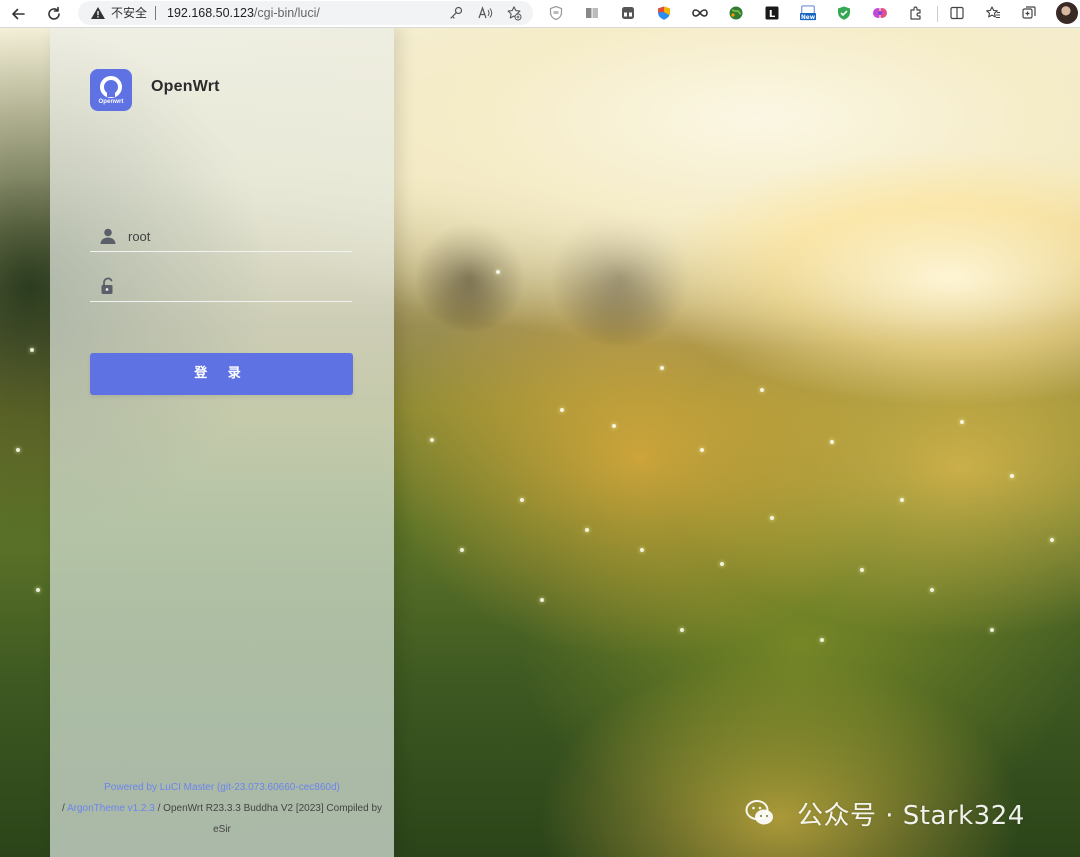 The height and width of the screenshot is (857, 1080). Describe the element at coordinates (155, 13) in the screenshot. I see `address-divider` at that location.